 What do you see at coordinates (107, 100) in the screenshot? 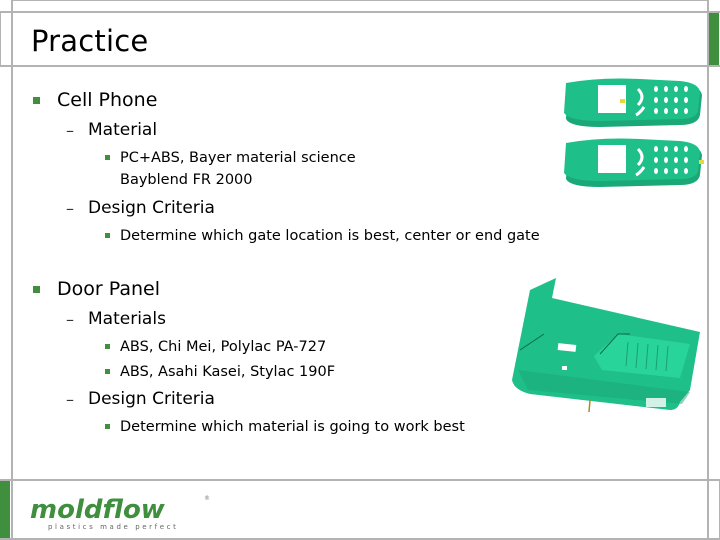
I see `section-heading-cell-phone: Cell Phone` at bounding box center [107, 100].